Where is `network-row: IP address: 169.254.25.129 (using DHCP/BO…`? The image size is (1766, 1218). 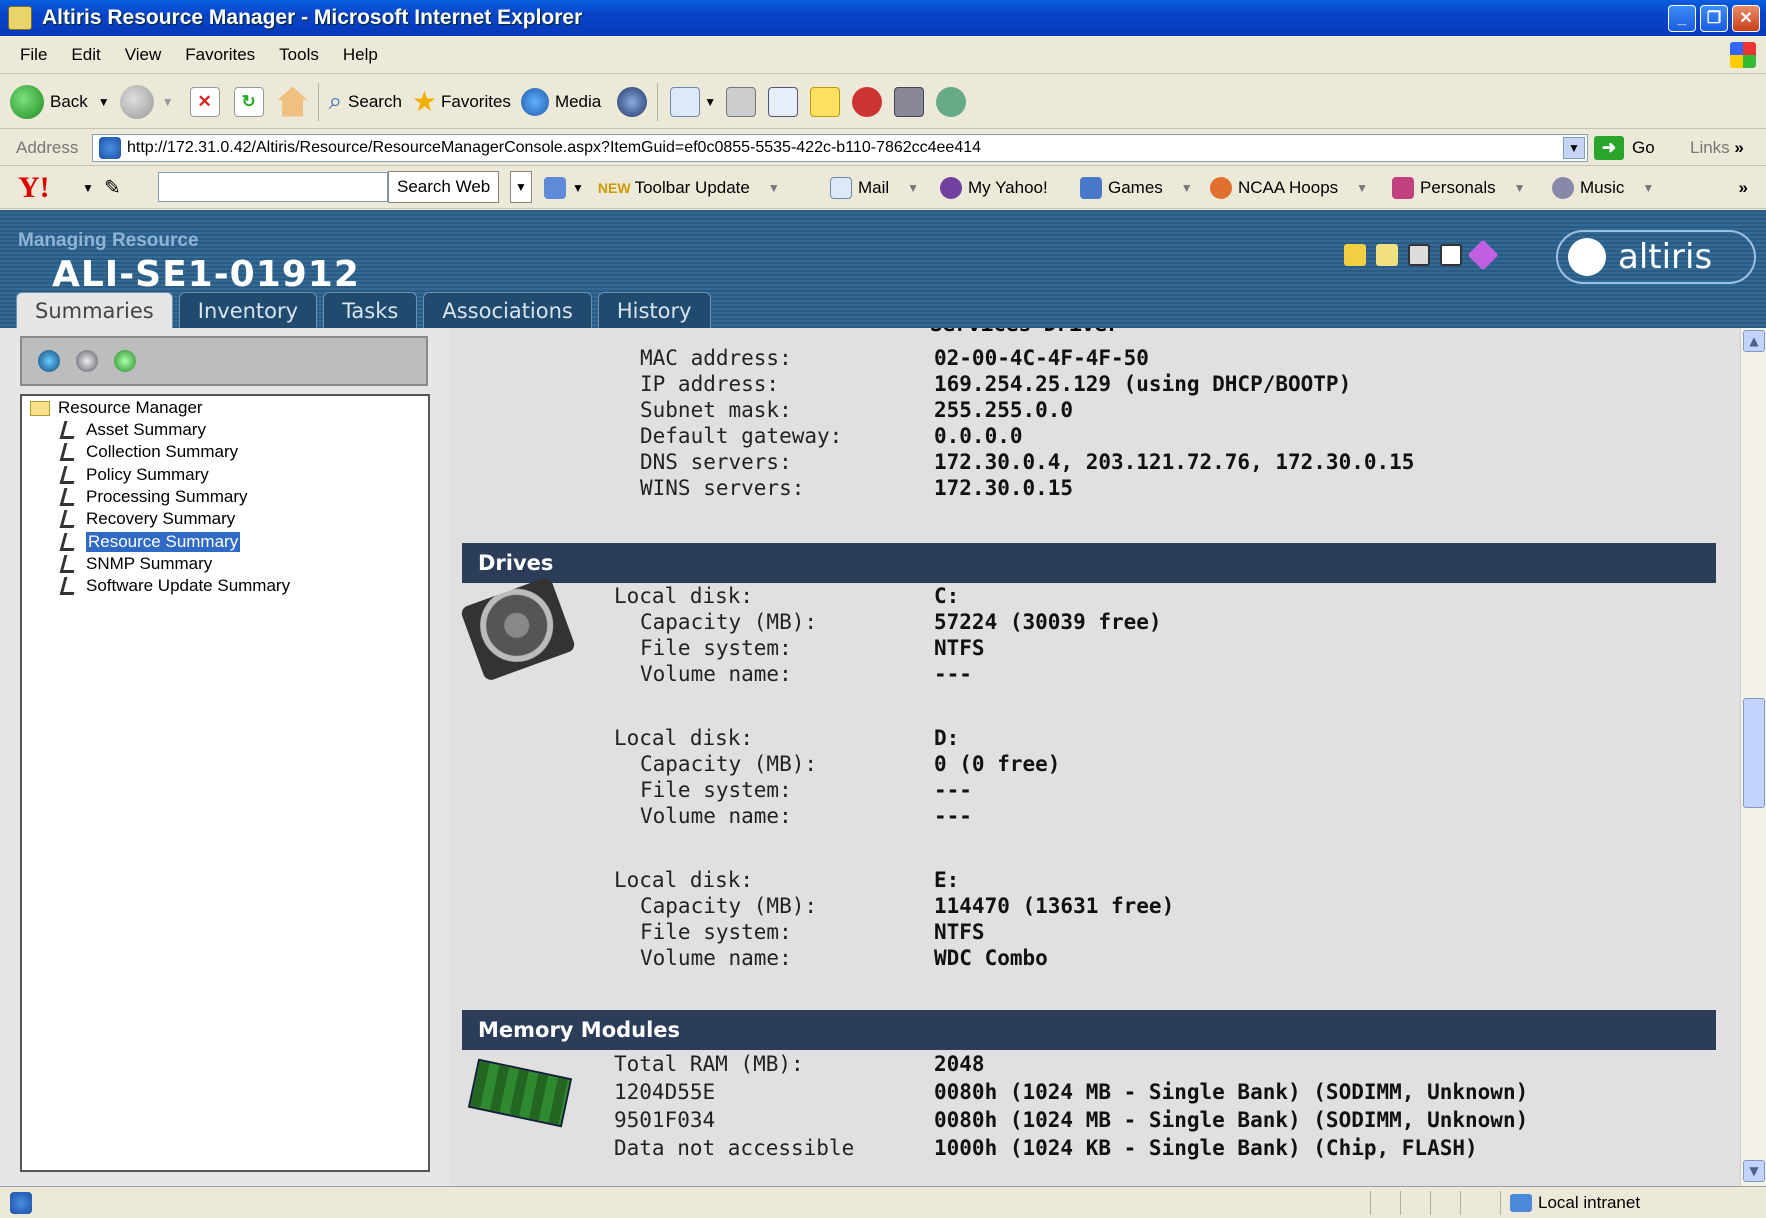
network-row: IP address: 169.254.25.129 (using DHCP/BO… is located at coordinates (996, 384).